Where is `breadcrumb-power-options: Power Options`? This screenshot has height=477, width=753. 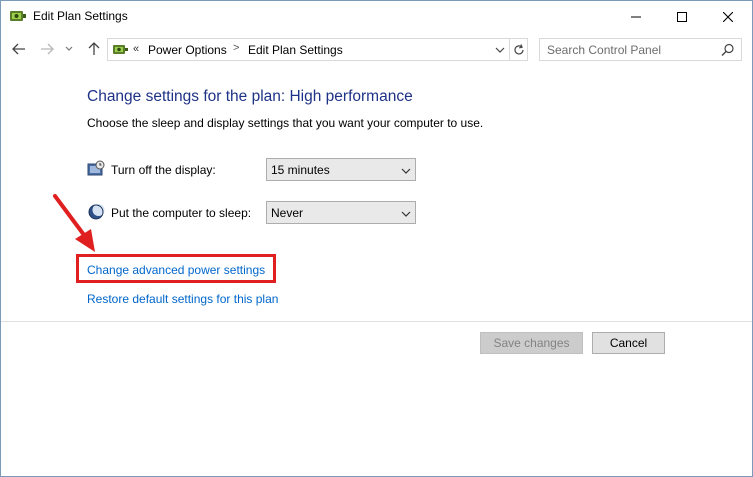
breadcrumb-power-options: Power Options is located at coordinates (187, 50).